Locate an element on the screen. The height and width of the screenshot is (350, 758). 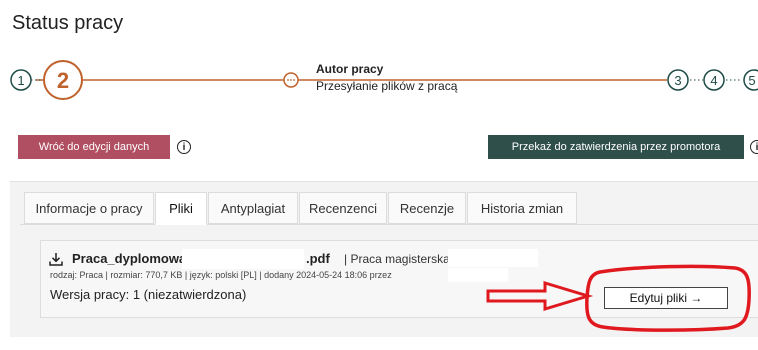
step-3-number: 3 is located at coordinates (677, 80).